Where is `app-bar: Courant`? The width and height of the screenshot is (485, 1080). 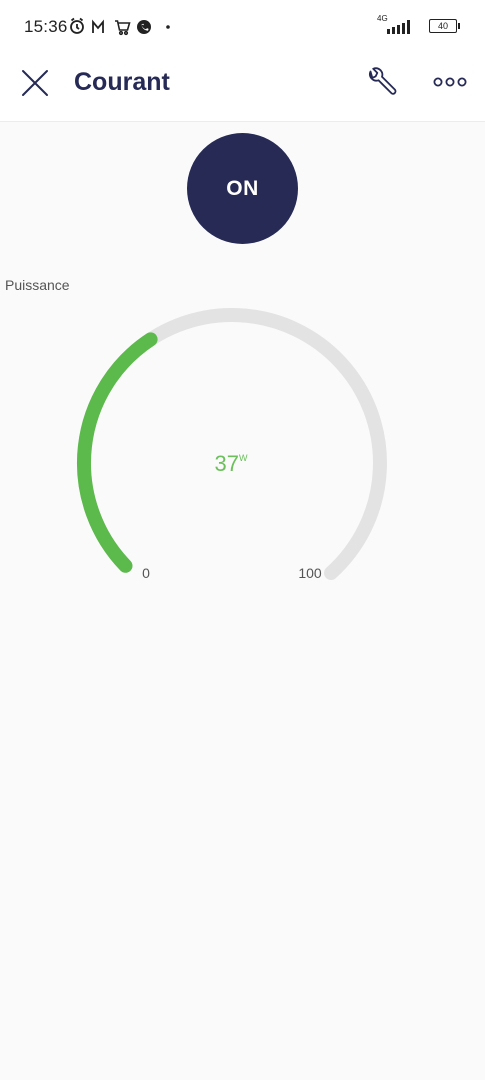
app-bar: Courant is located at coordinates (242, 87).